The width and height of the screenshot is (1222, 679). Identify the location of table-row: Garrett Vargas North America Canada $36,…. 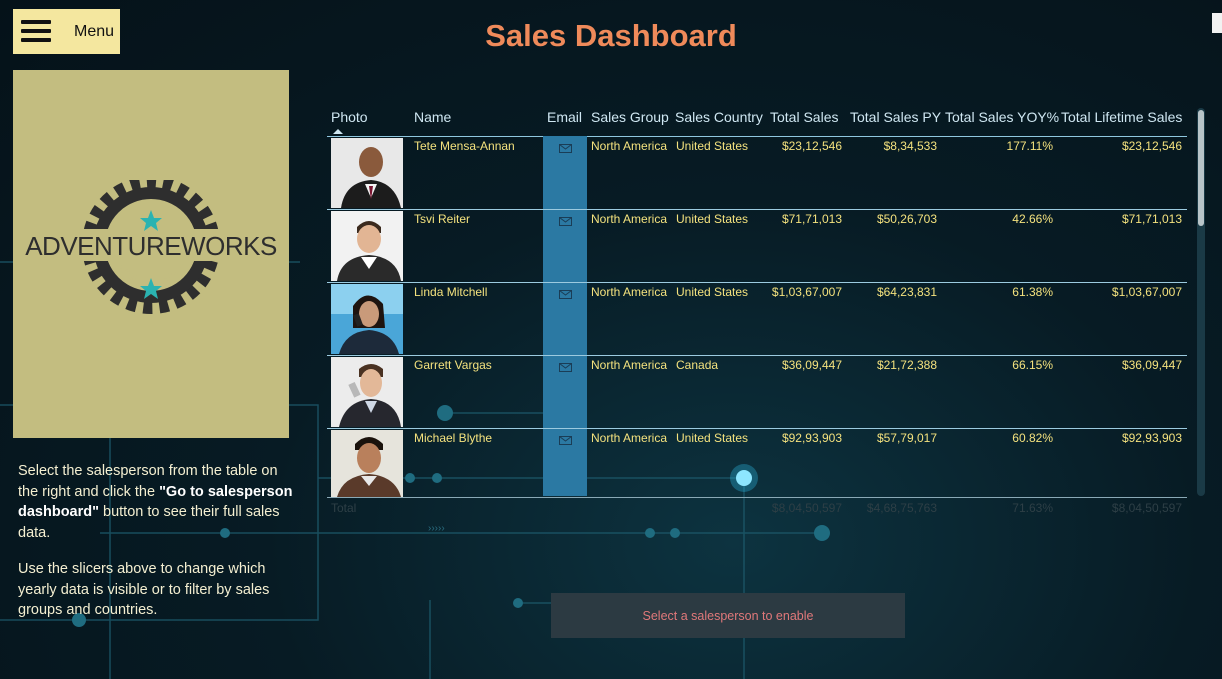
(757, 392).